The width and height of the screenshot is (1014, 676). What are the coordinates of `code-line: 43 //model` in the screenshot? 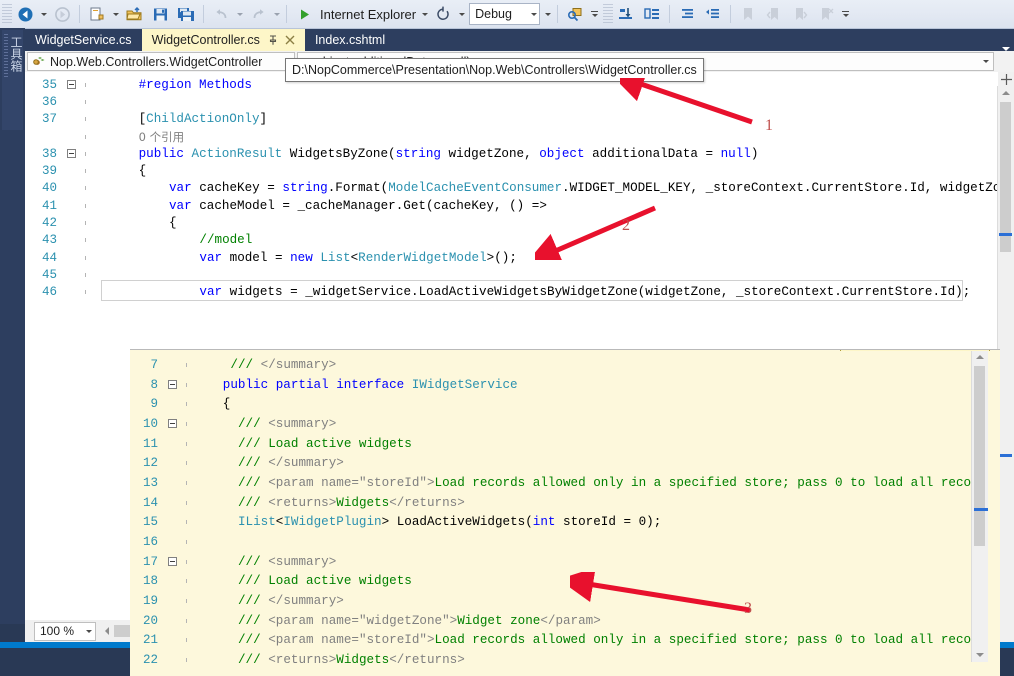 It's located at (519, 240).